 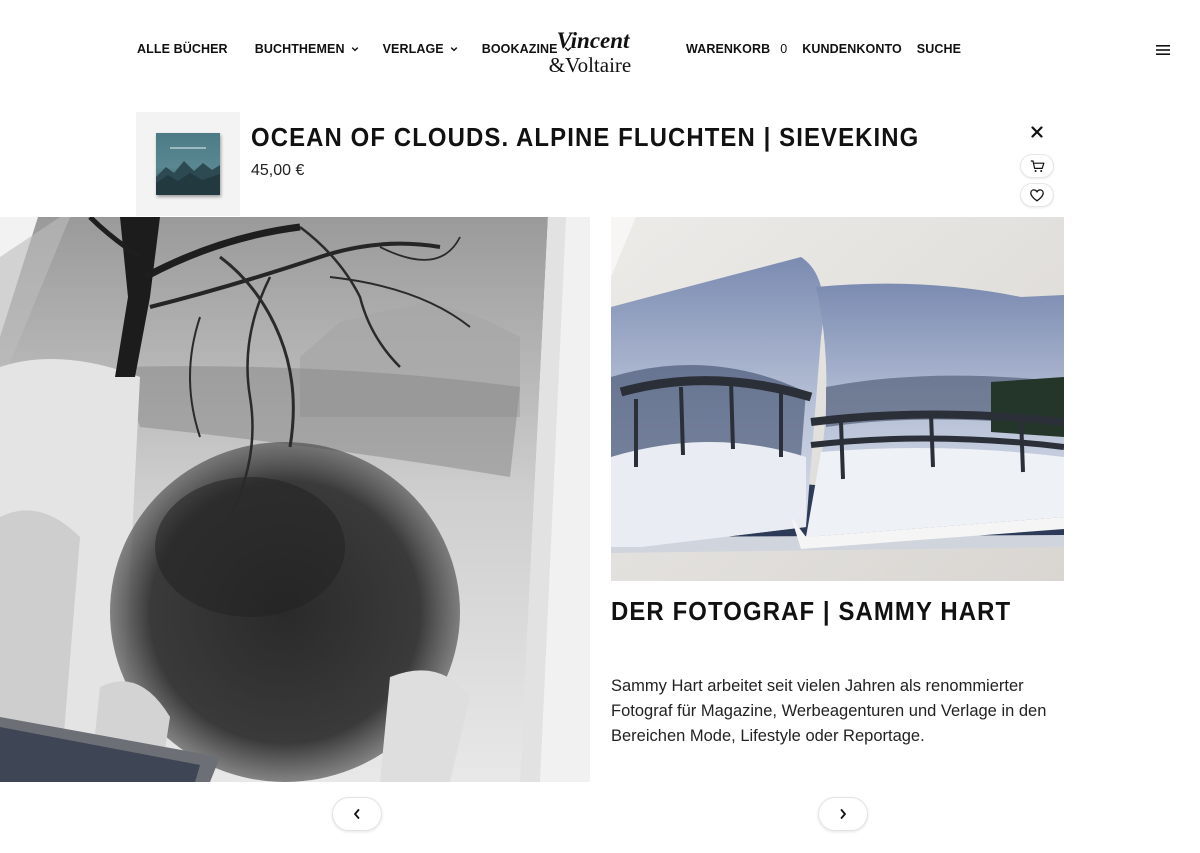 I want to click on cart-count: 0, so click(x=784, y=49).